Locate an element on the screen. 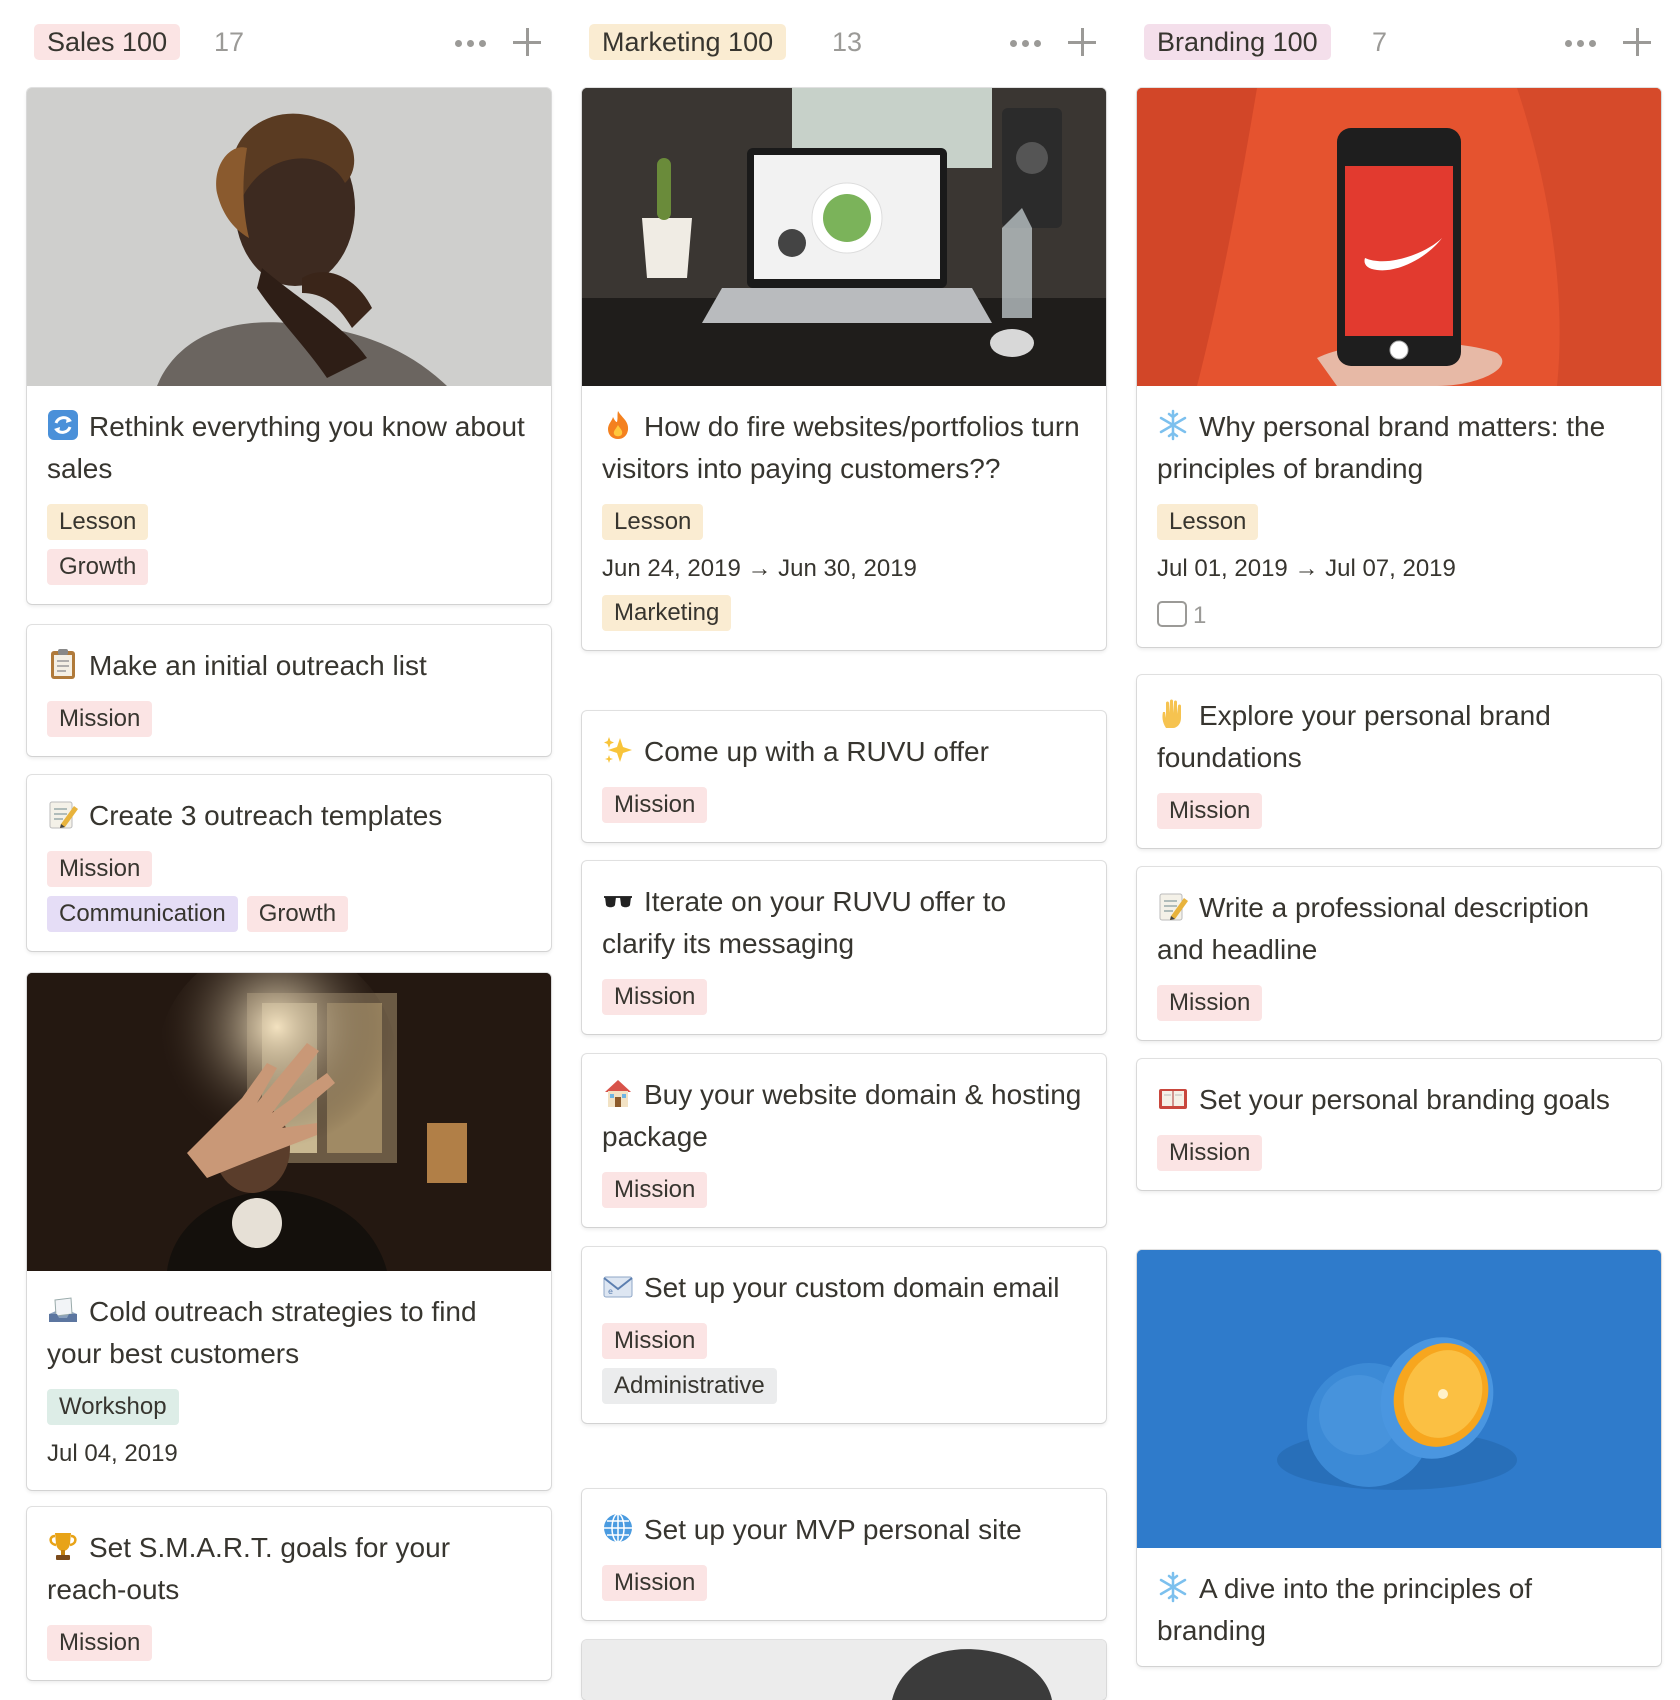  raised-hand-icon is located at coordinates (1171, 713).